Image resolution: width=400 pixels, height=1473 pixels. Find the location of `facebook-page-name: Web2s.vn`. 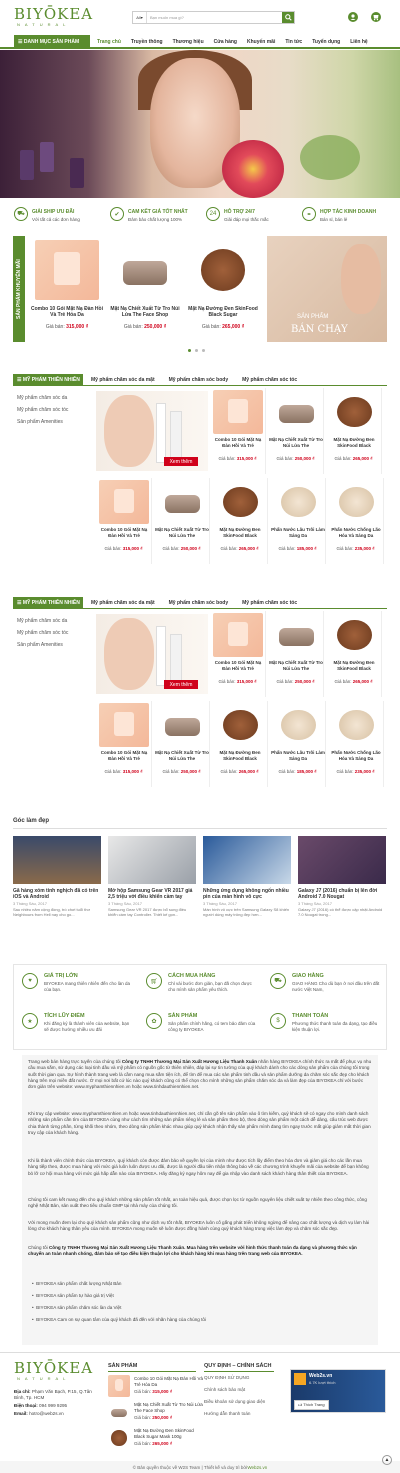

facebook-page-name: Web2s.vn is located at coordinates (320, 1376).